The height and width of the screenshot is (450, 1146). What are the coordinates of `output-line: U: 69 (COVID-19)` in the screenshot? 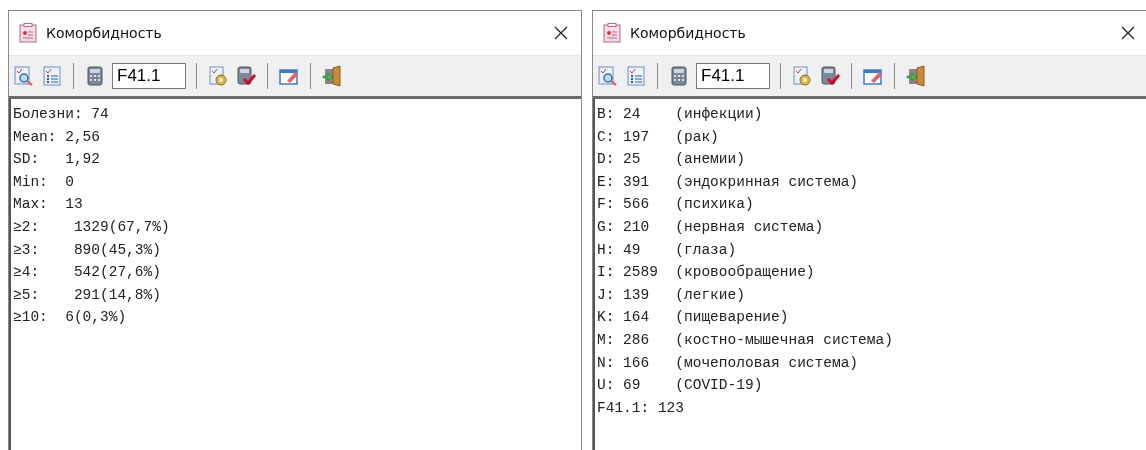 It's located at (680, 386).